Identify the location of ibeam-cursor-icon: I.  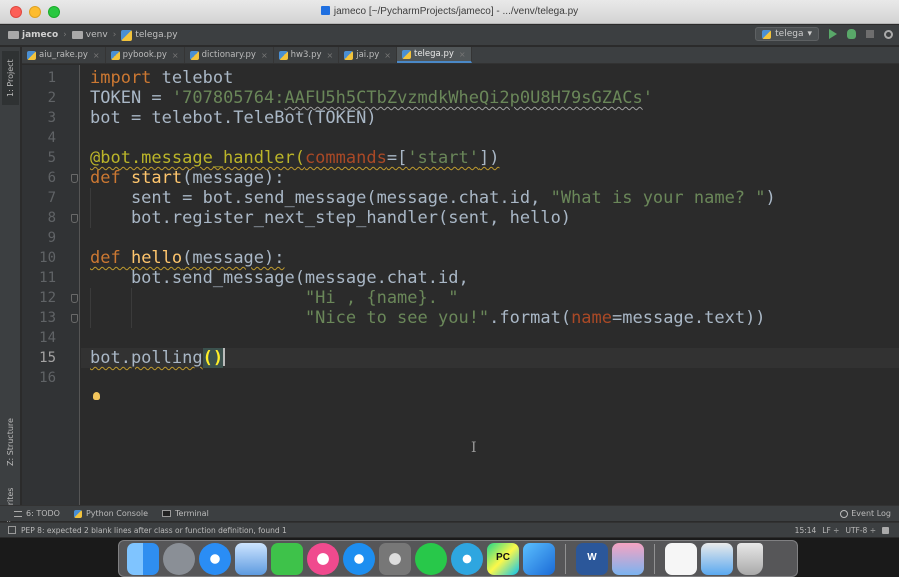
(474, 448).